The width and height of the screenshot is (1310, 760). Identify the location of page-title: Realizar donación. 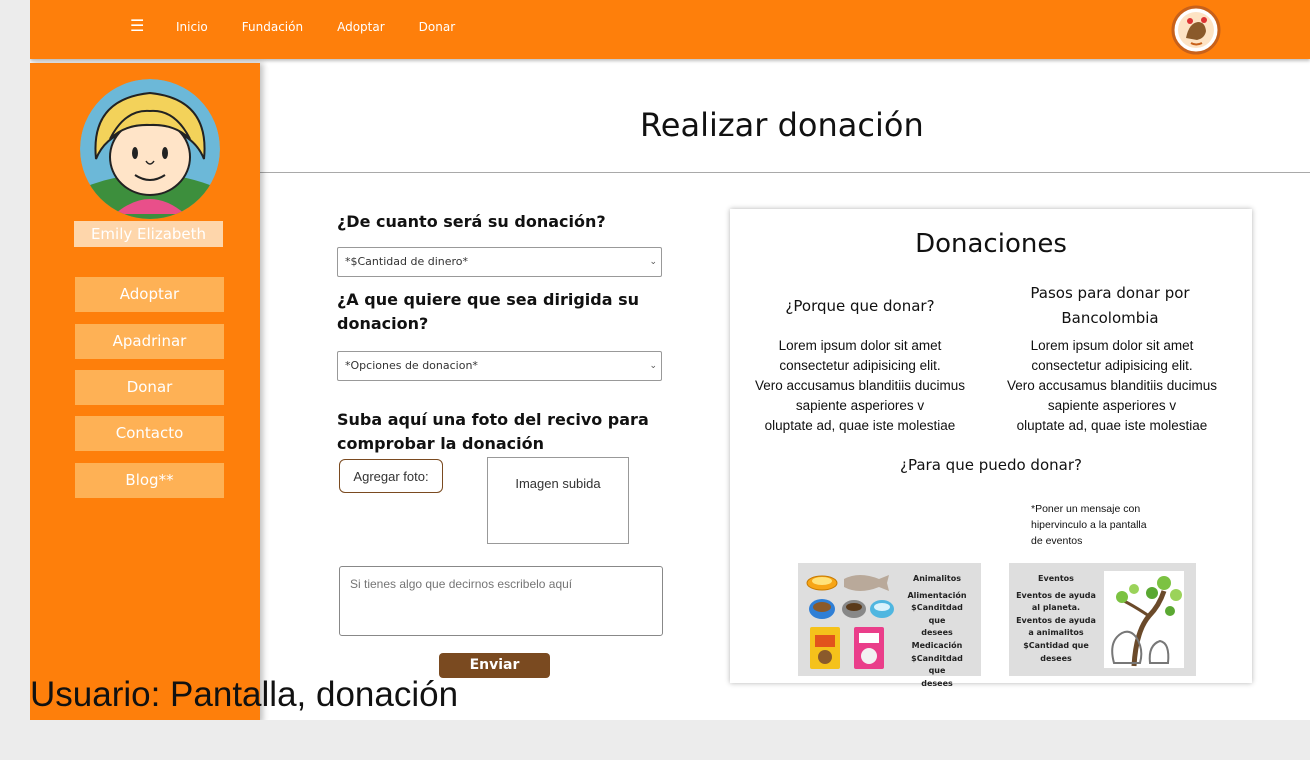
(782, 125).